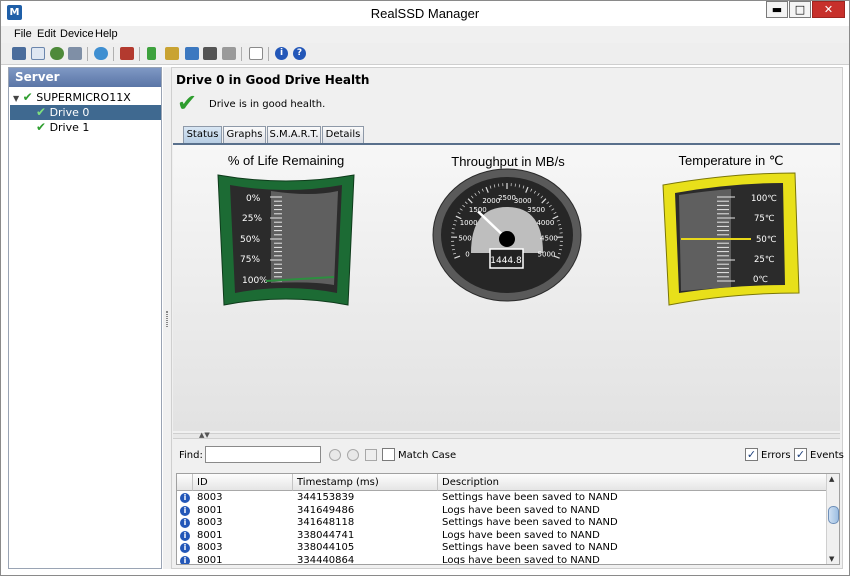 The height and width of the screenshot is (576, 850). I want to click on row-timestamp: 338044105, so click(326, 547).